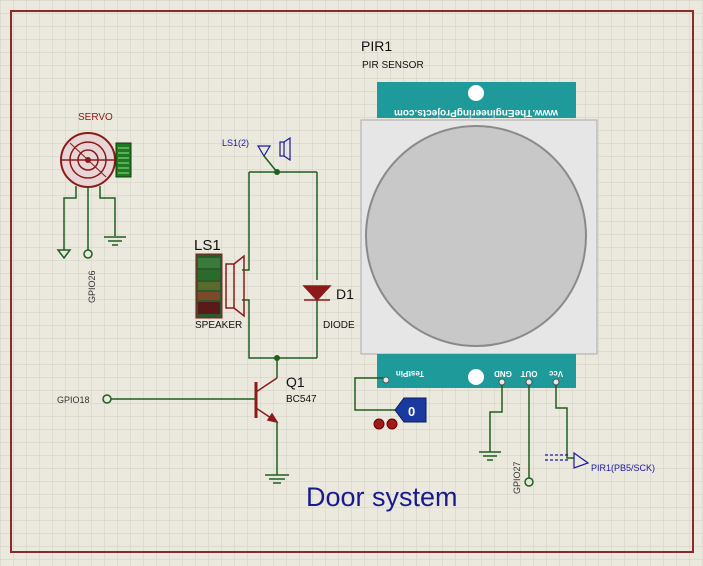 The height and width of the screenshot is (566, 703). I want to click on junction-top, so click(277, 172).